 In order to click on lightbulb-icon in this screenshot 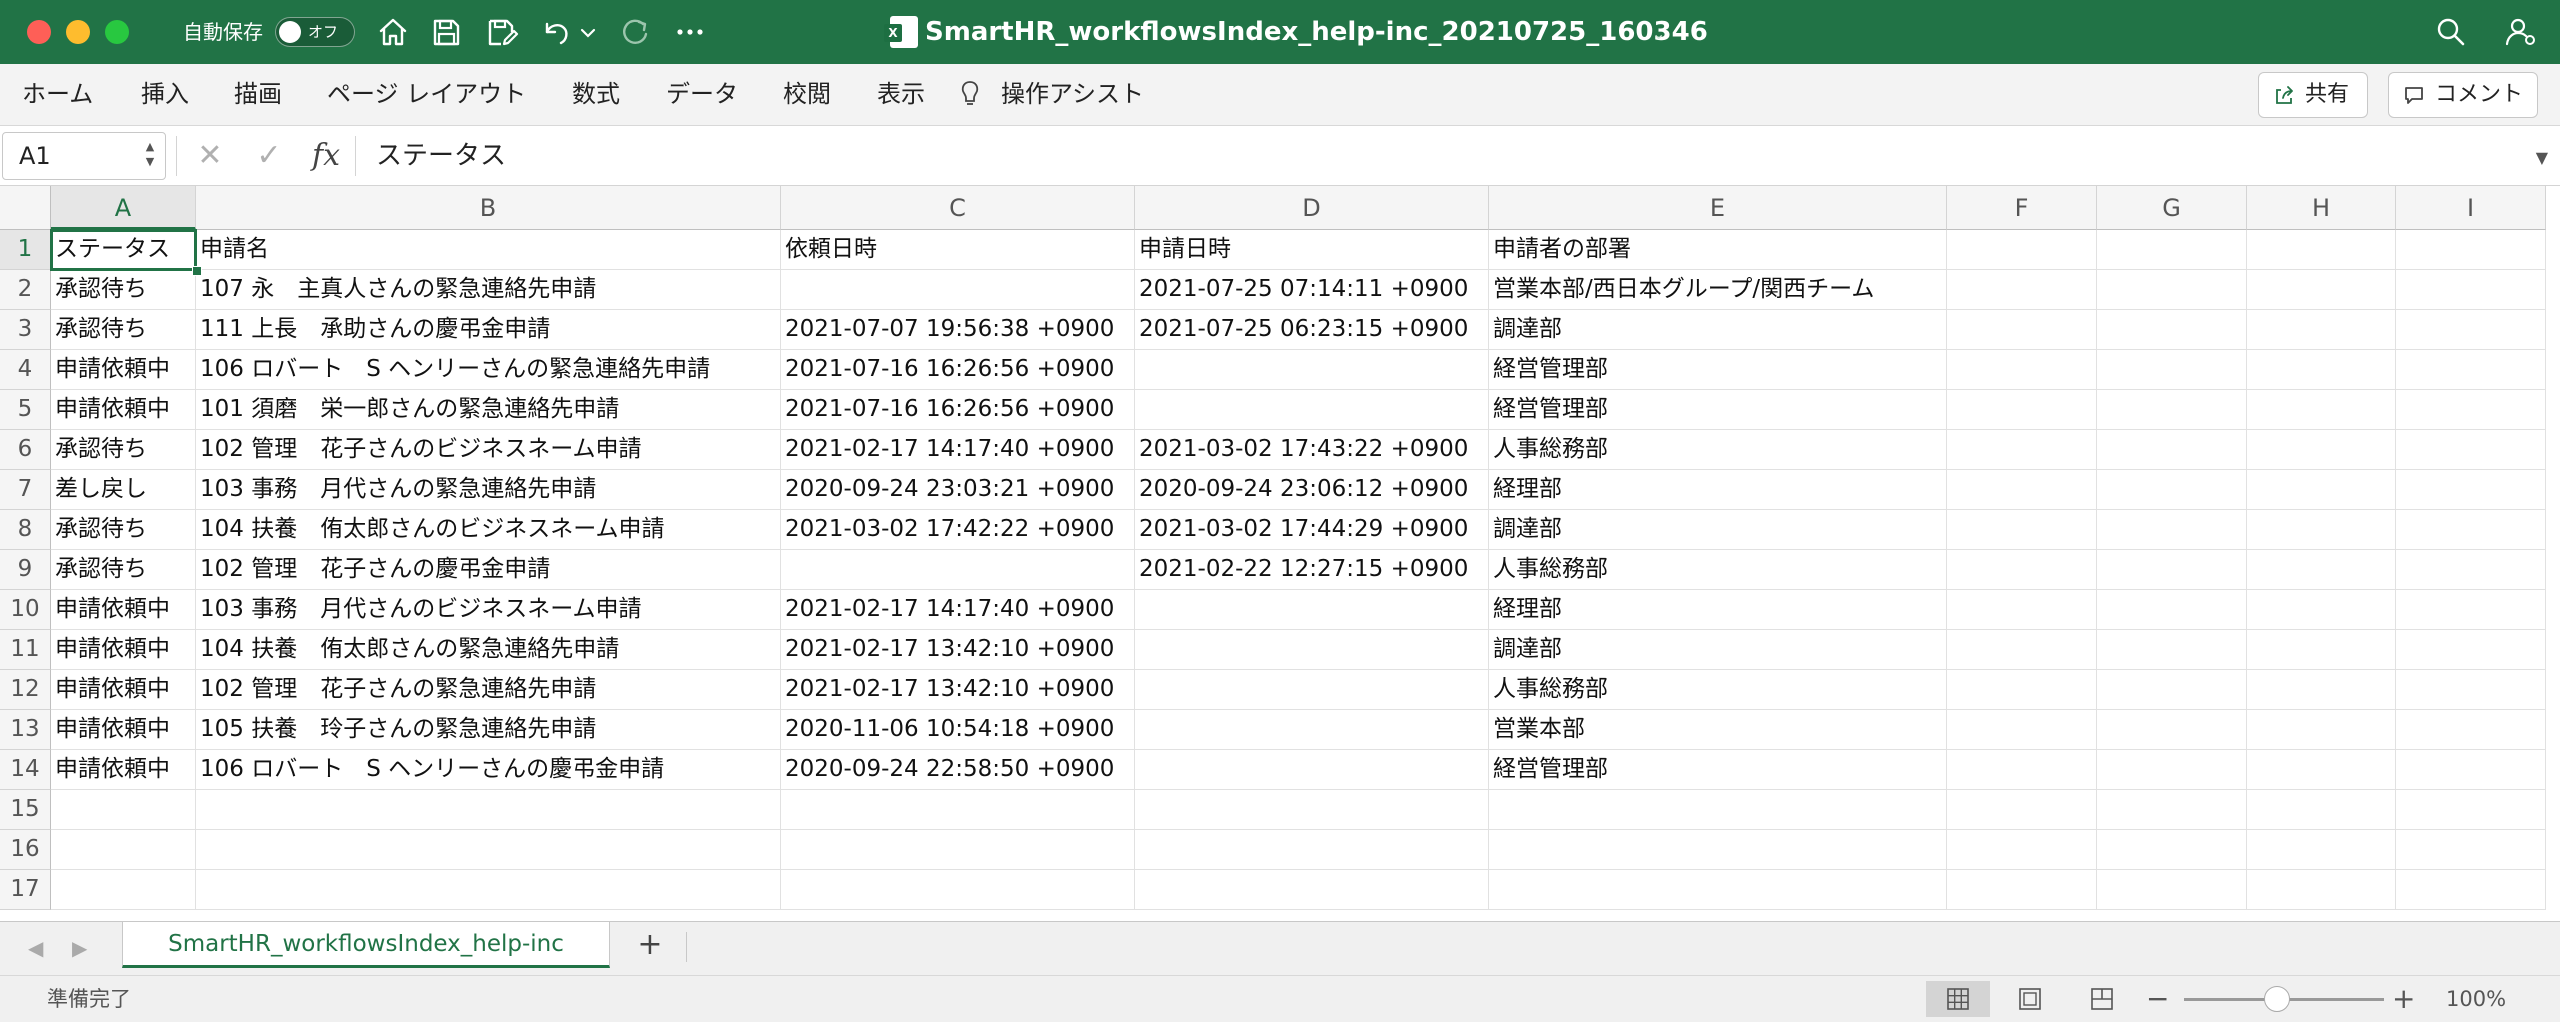, I will do `click(978, 94)`.